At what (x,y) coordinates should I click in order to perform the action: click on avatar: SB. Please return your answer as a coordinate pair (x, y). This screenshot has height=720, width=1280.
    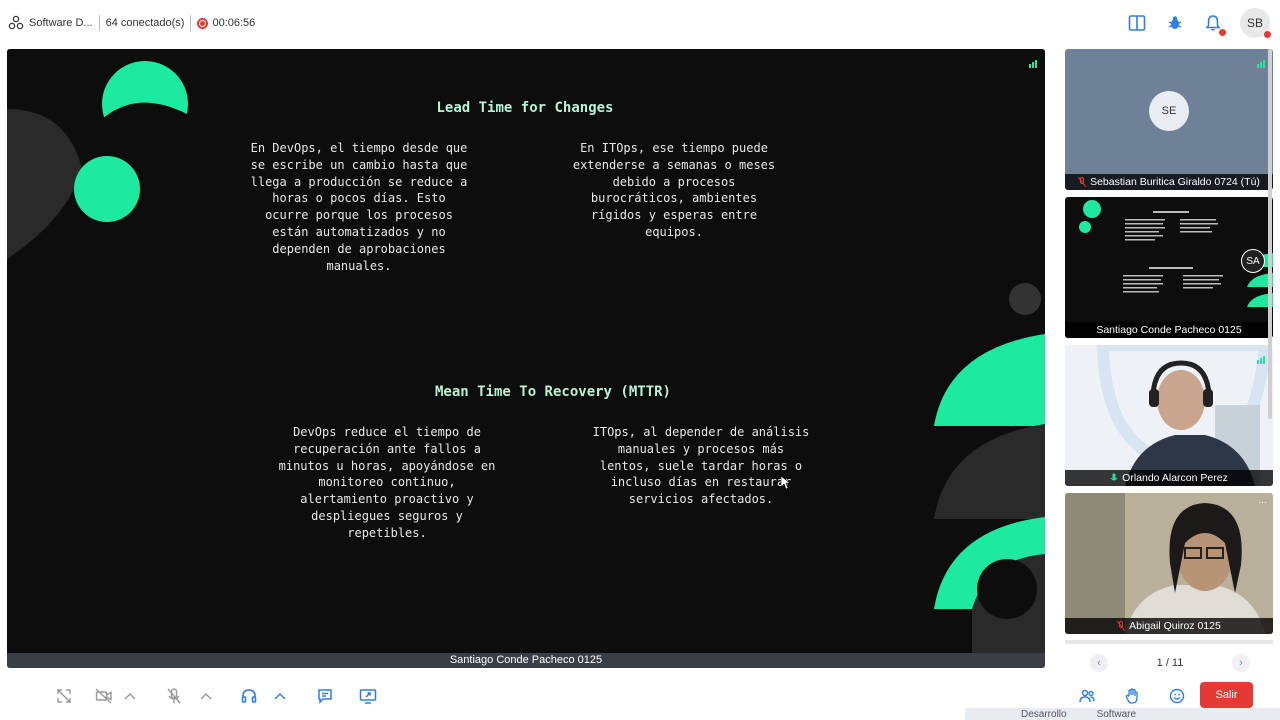
    Looking at the image, I should click on (1255, 23).